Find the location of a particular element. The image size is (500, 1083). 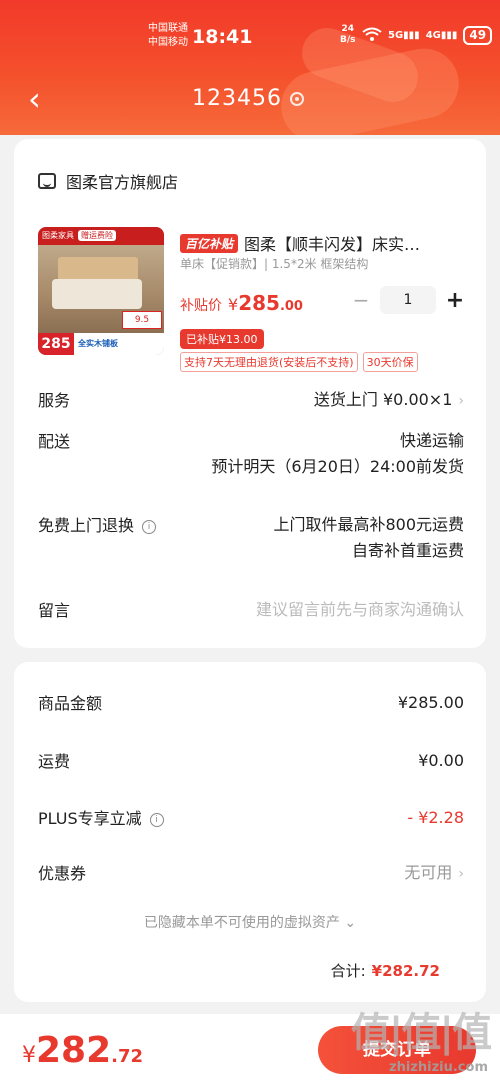

shop-header: 图柔官方旗舰店 is located at coordinates (108, 181).